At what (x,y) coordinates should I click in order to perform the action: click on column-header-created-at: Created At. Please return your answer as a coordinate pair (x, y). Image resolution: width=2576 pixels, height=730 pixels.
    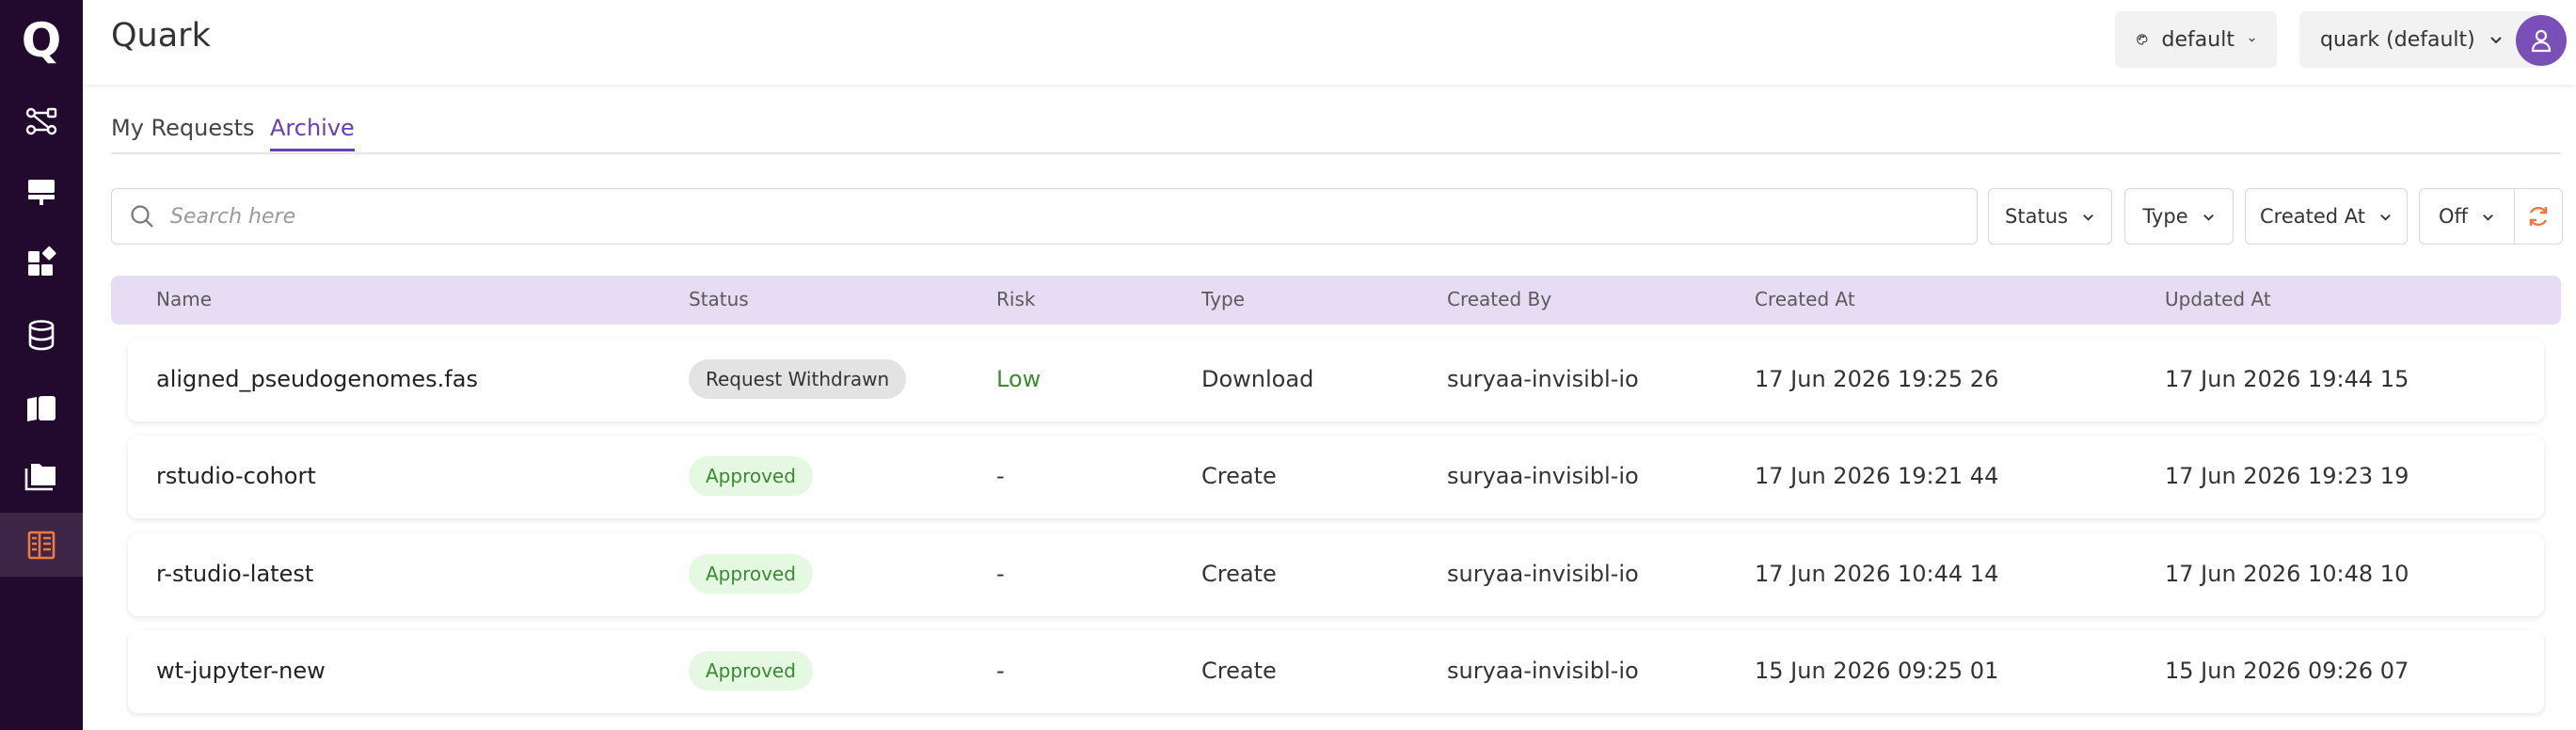
    Looking at the image, I should click on (1805, 299).